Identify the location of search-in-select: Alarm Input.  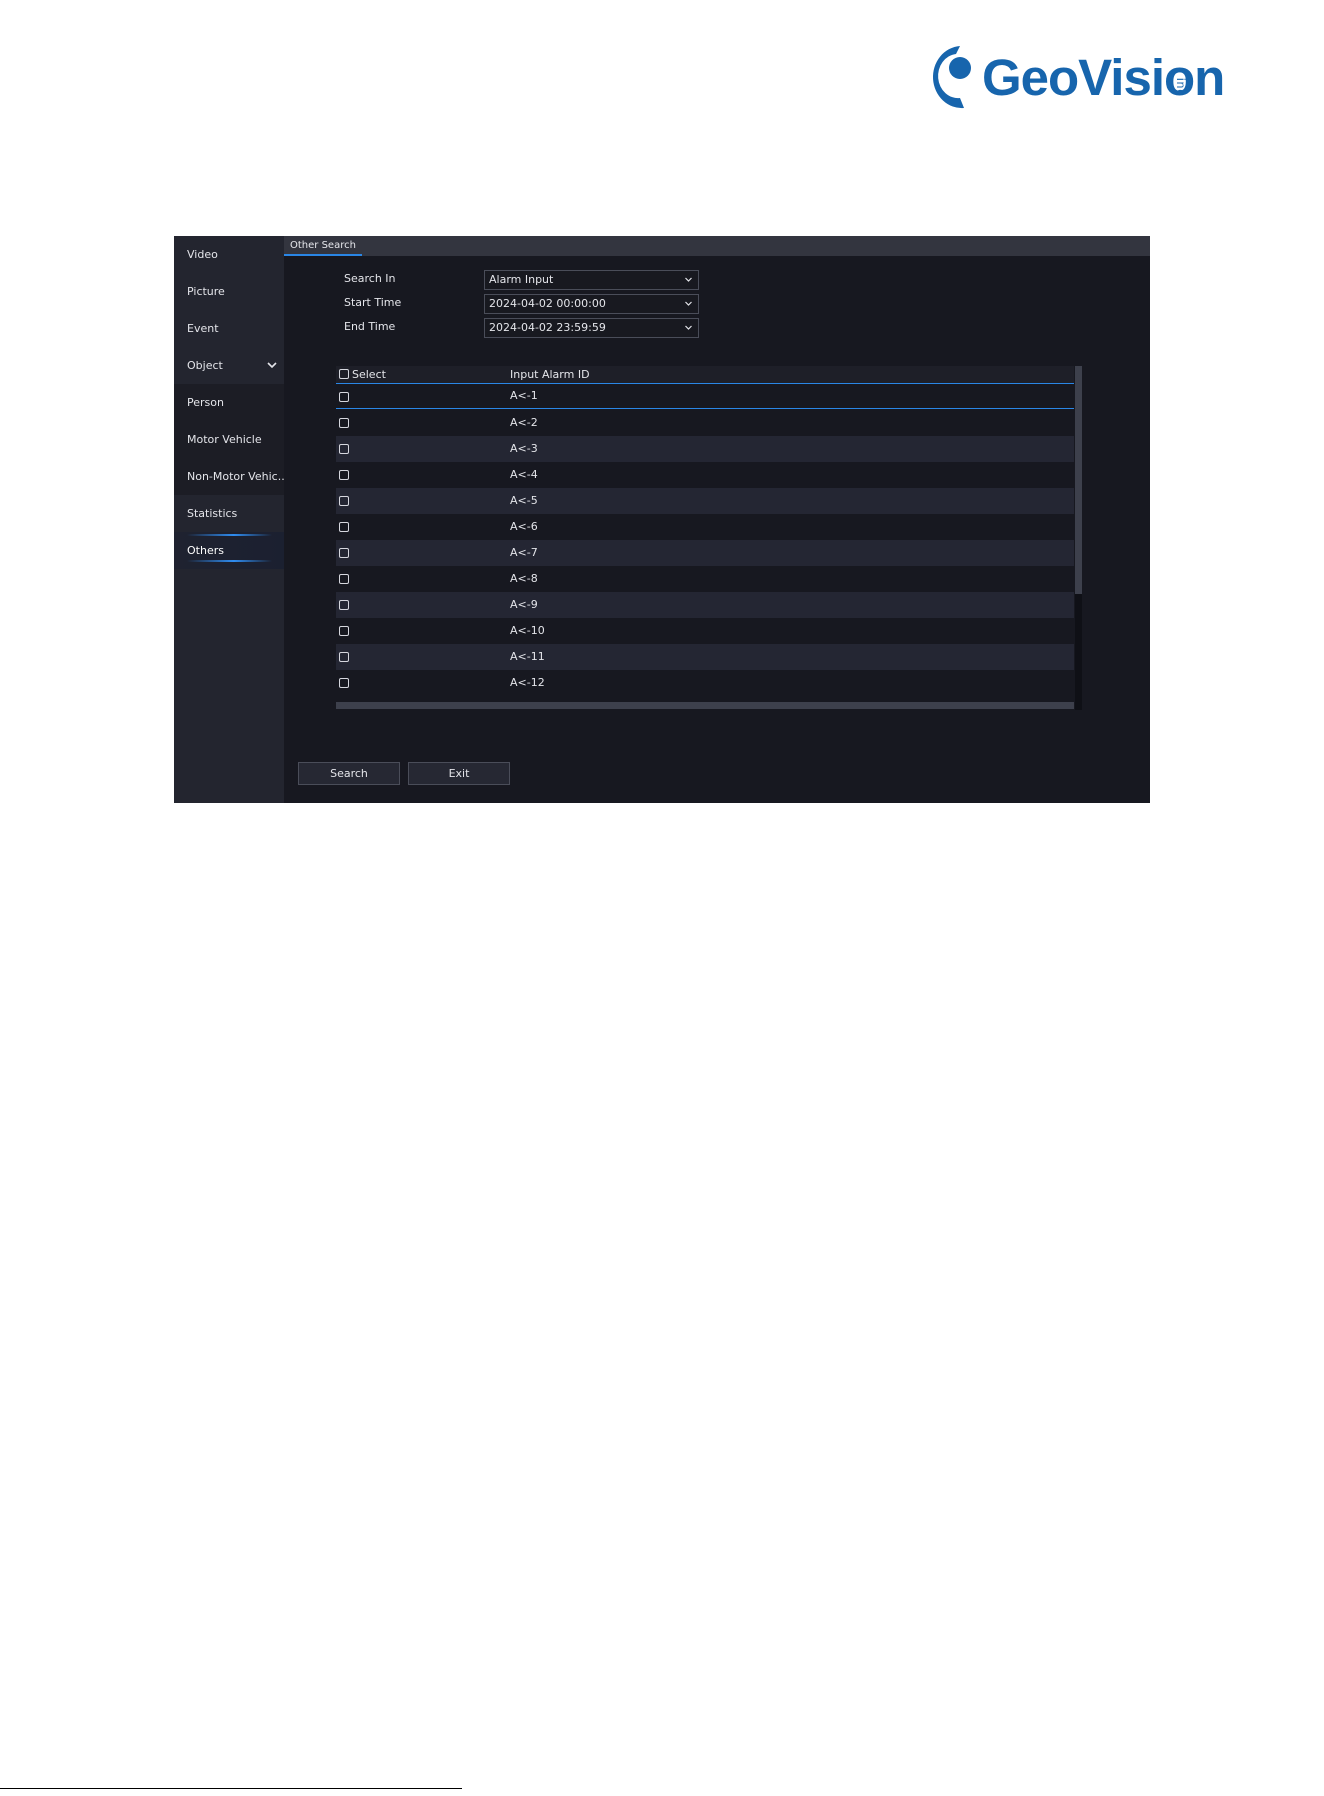
(591, 280).